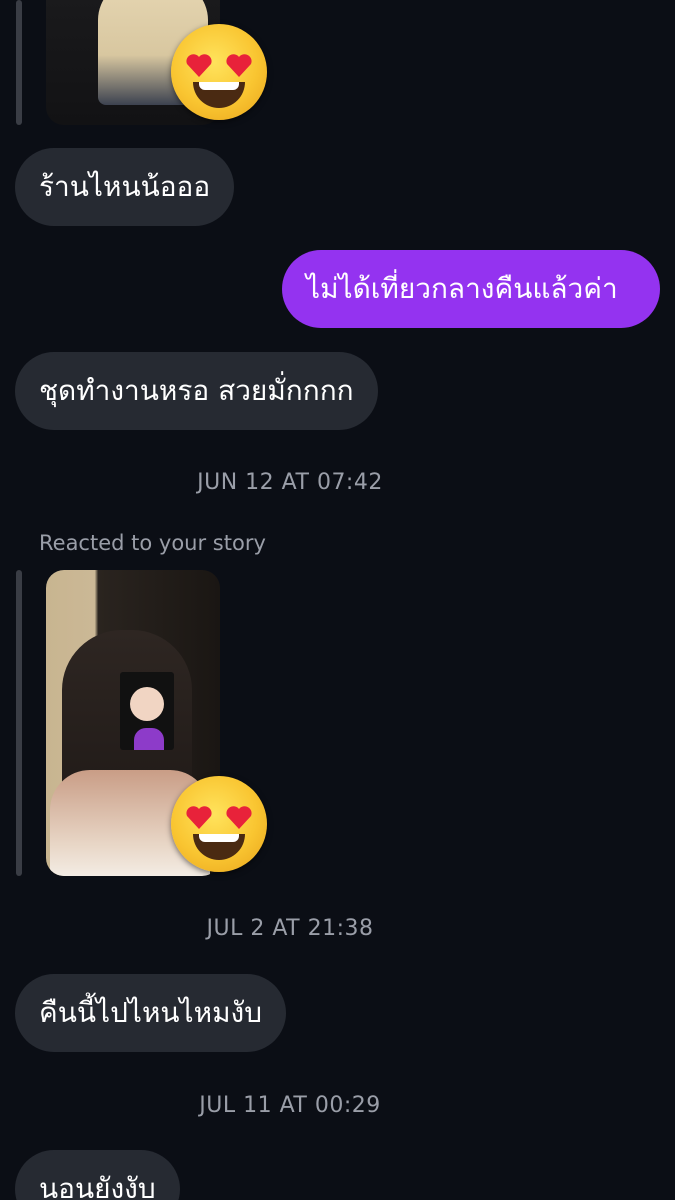 This screenshot has height=1200, width=675. I want to click on message-text: คืนนี้ไปไหนไหมงับ, so click(150, 1012).